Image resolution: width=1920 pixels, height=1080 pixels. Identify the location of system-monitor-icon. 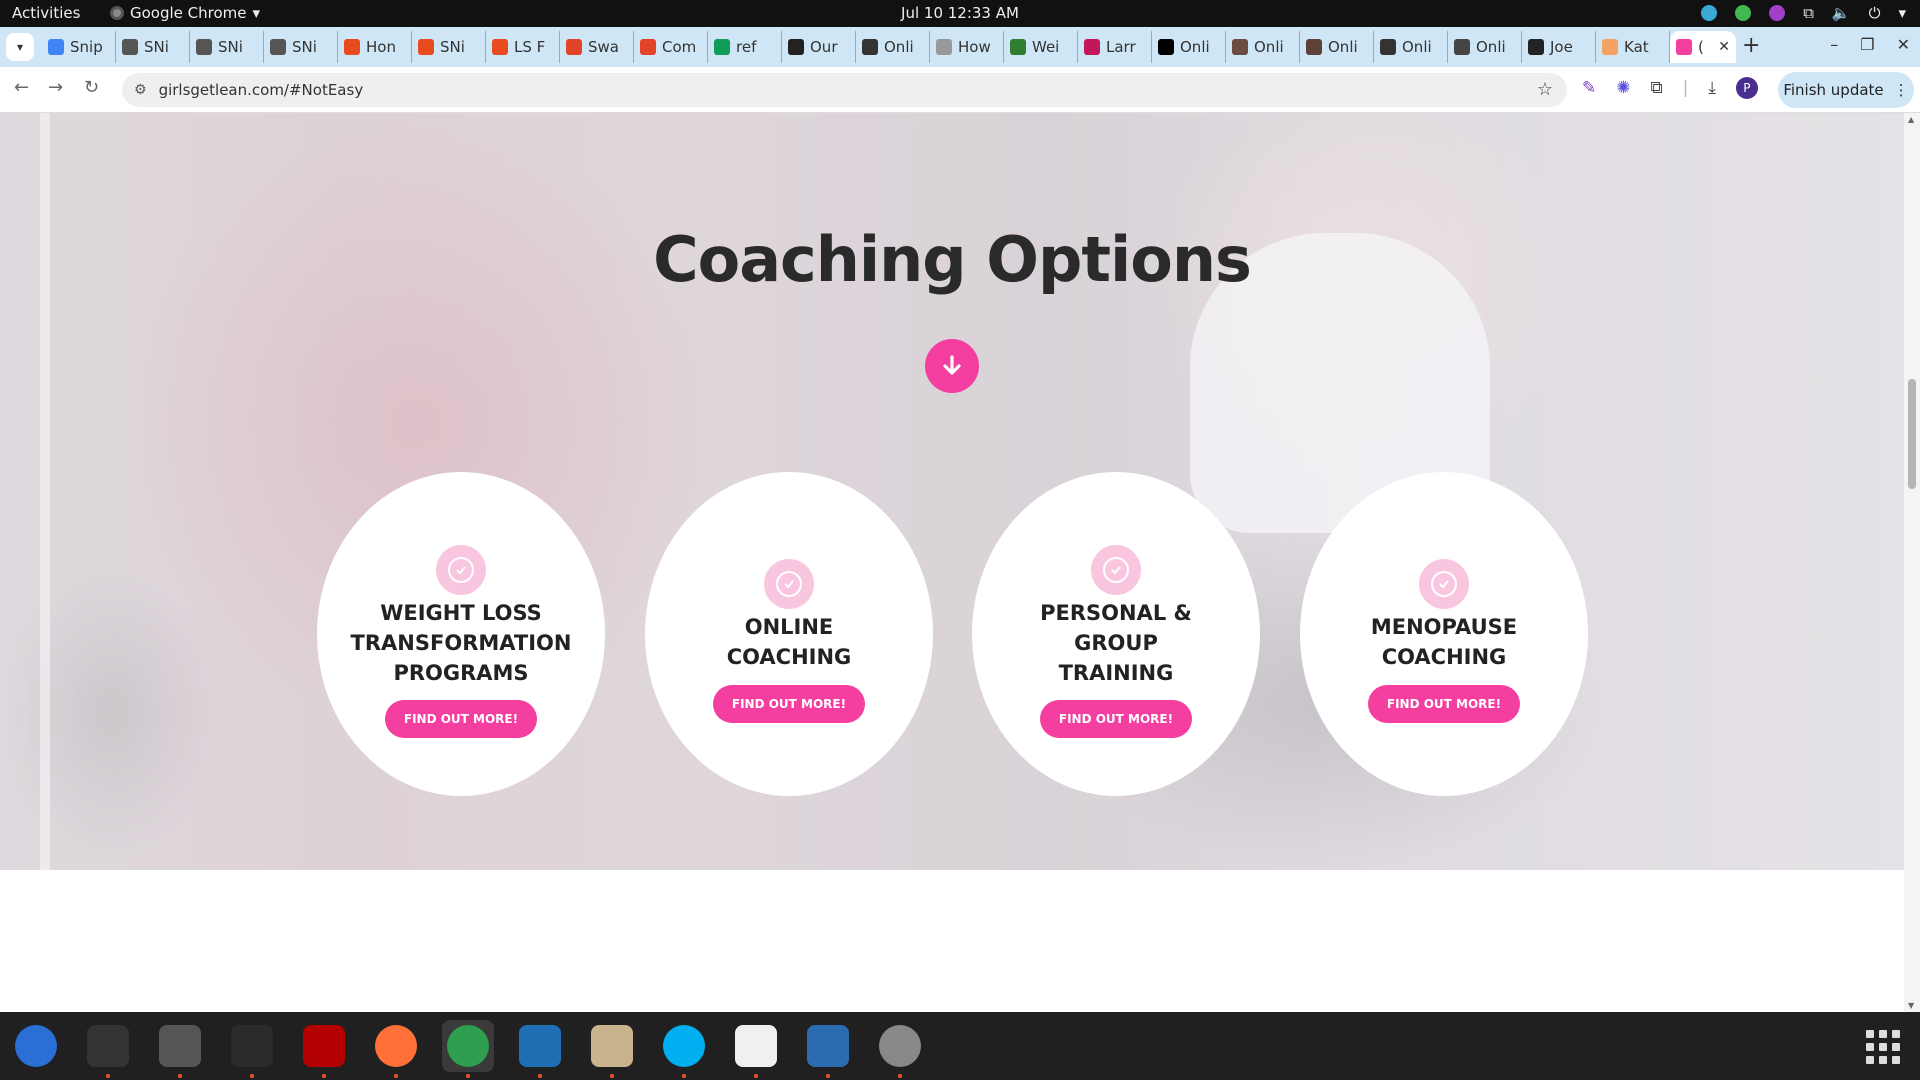
(252, 1046).